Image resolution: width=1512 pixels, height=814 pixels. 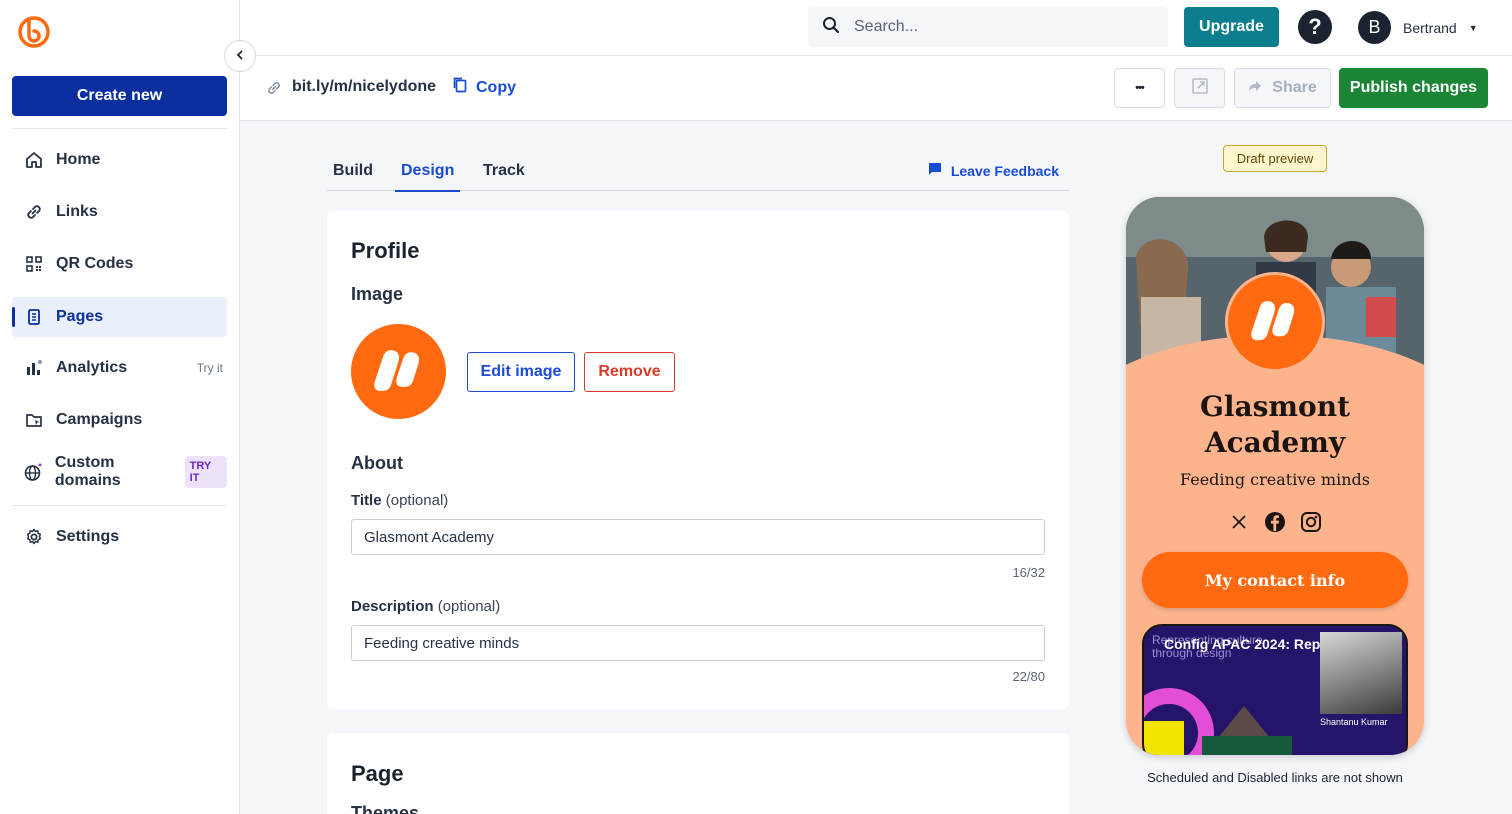 I want to click on external-link-icon, so click(x=1200, y=88).